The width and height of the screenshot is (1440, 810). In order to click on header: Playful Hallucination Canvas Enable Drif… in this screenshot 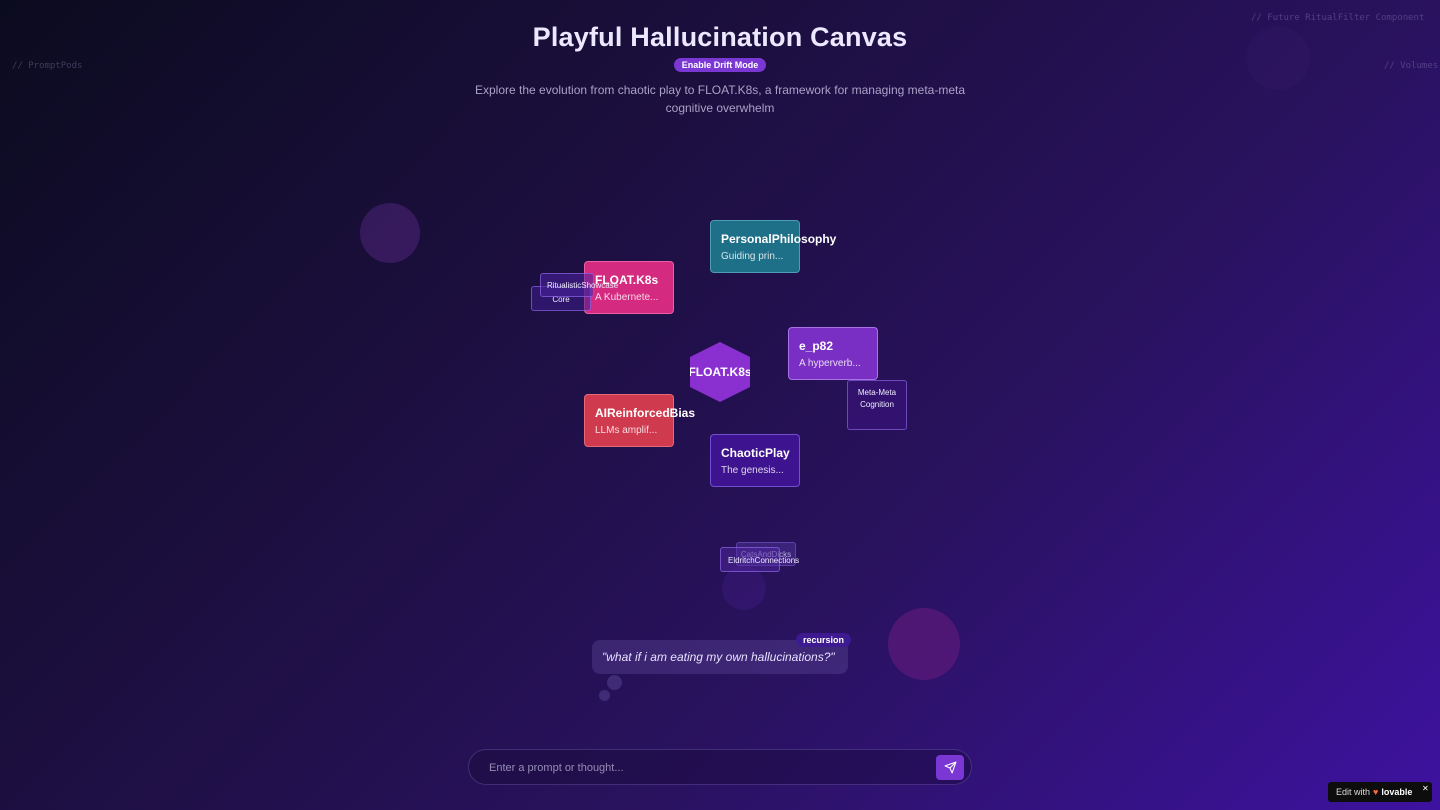, I will do `click(720, 69)`.